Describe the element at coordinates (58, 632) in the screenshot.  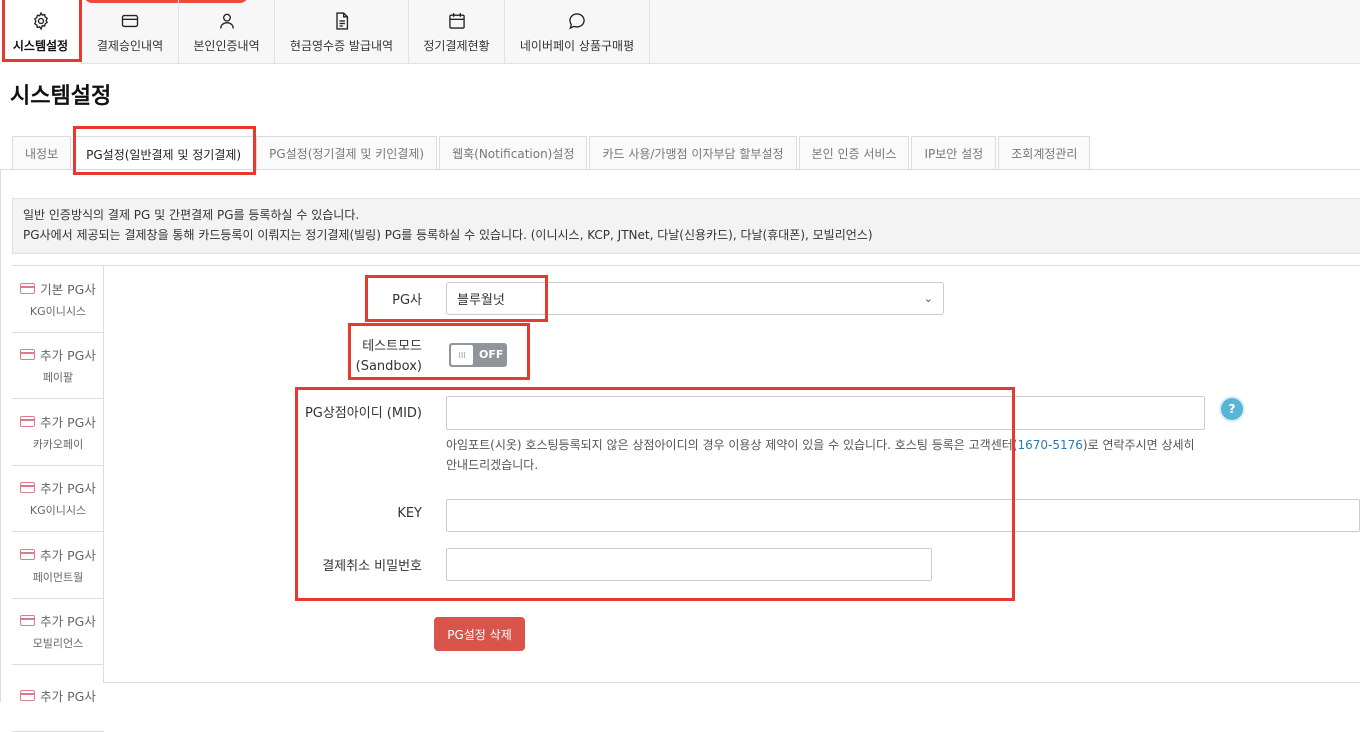
I see `pg-list-item: 추가 PG사 모빌리언스` at that location.